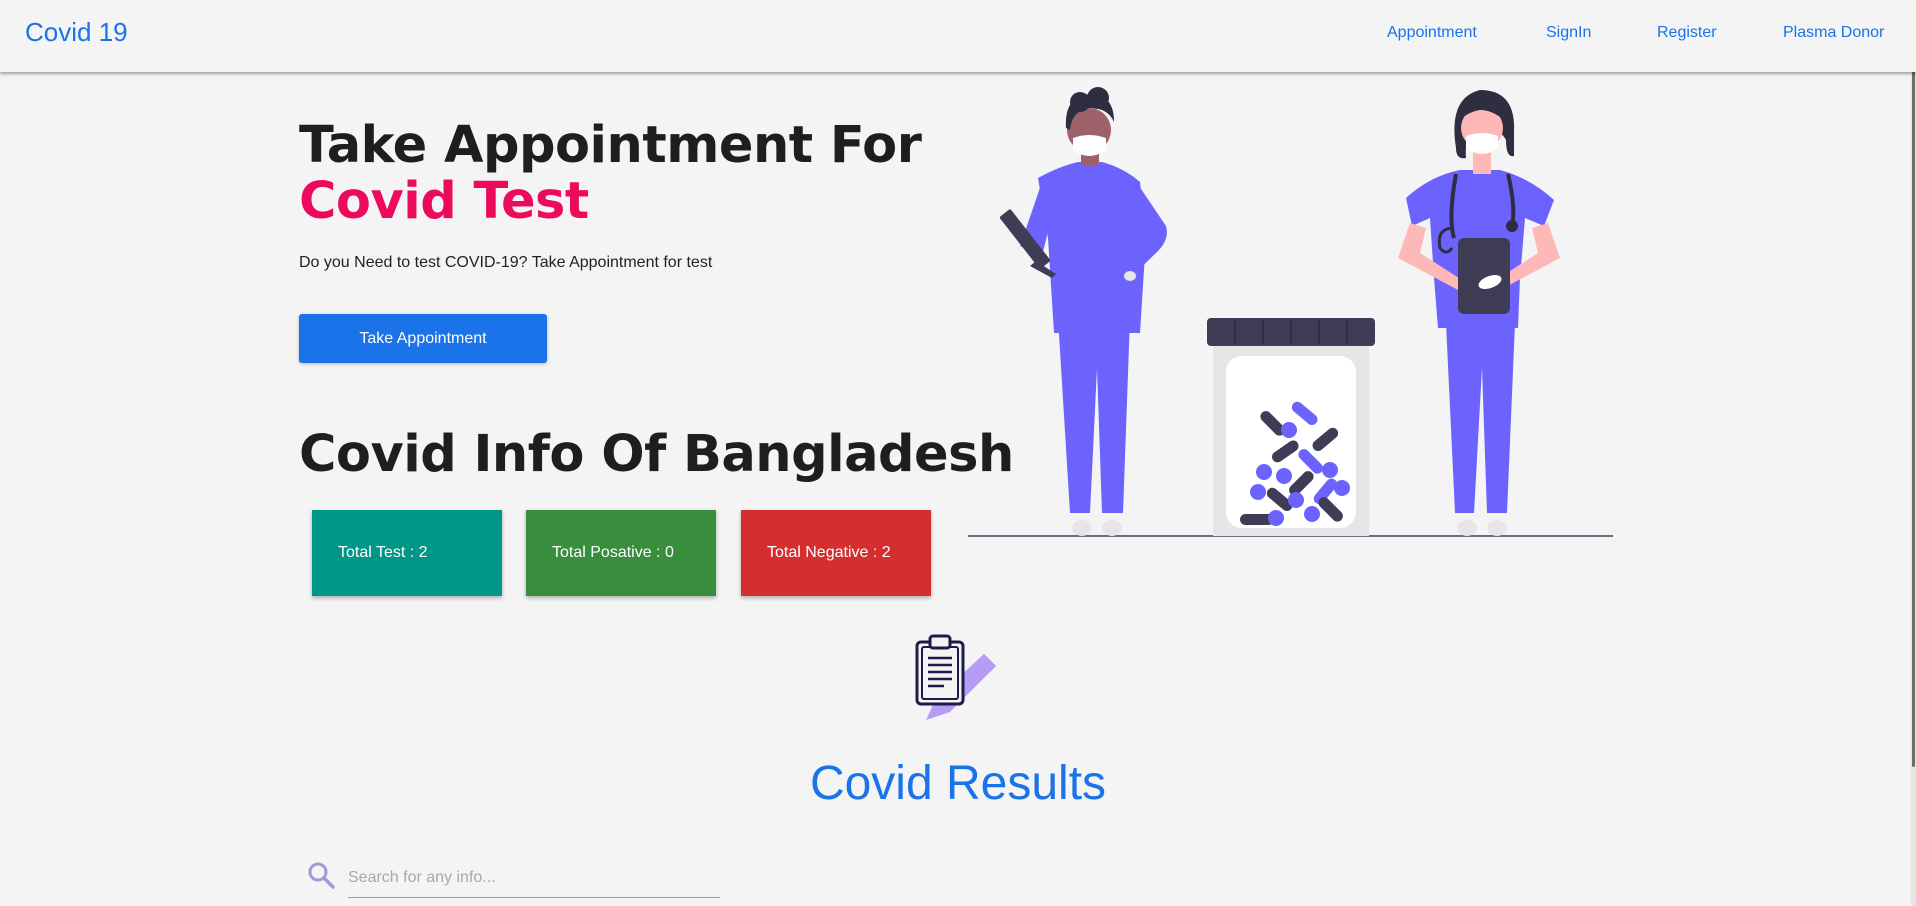 This screenshot has height=906, width=1916. What do you see at coordinates (1913, 384) in the screenshot?
I see `scrollbar-thumb` at bounding box center [1913, 384].